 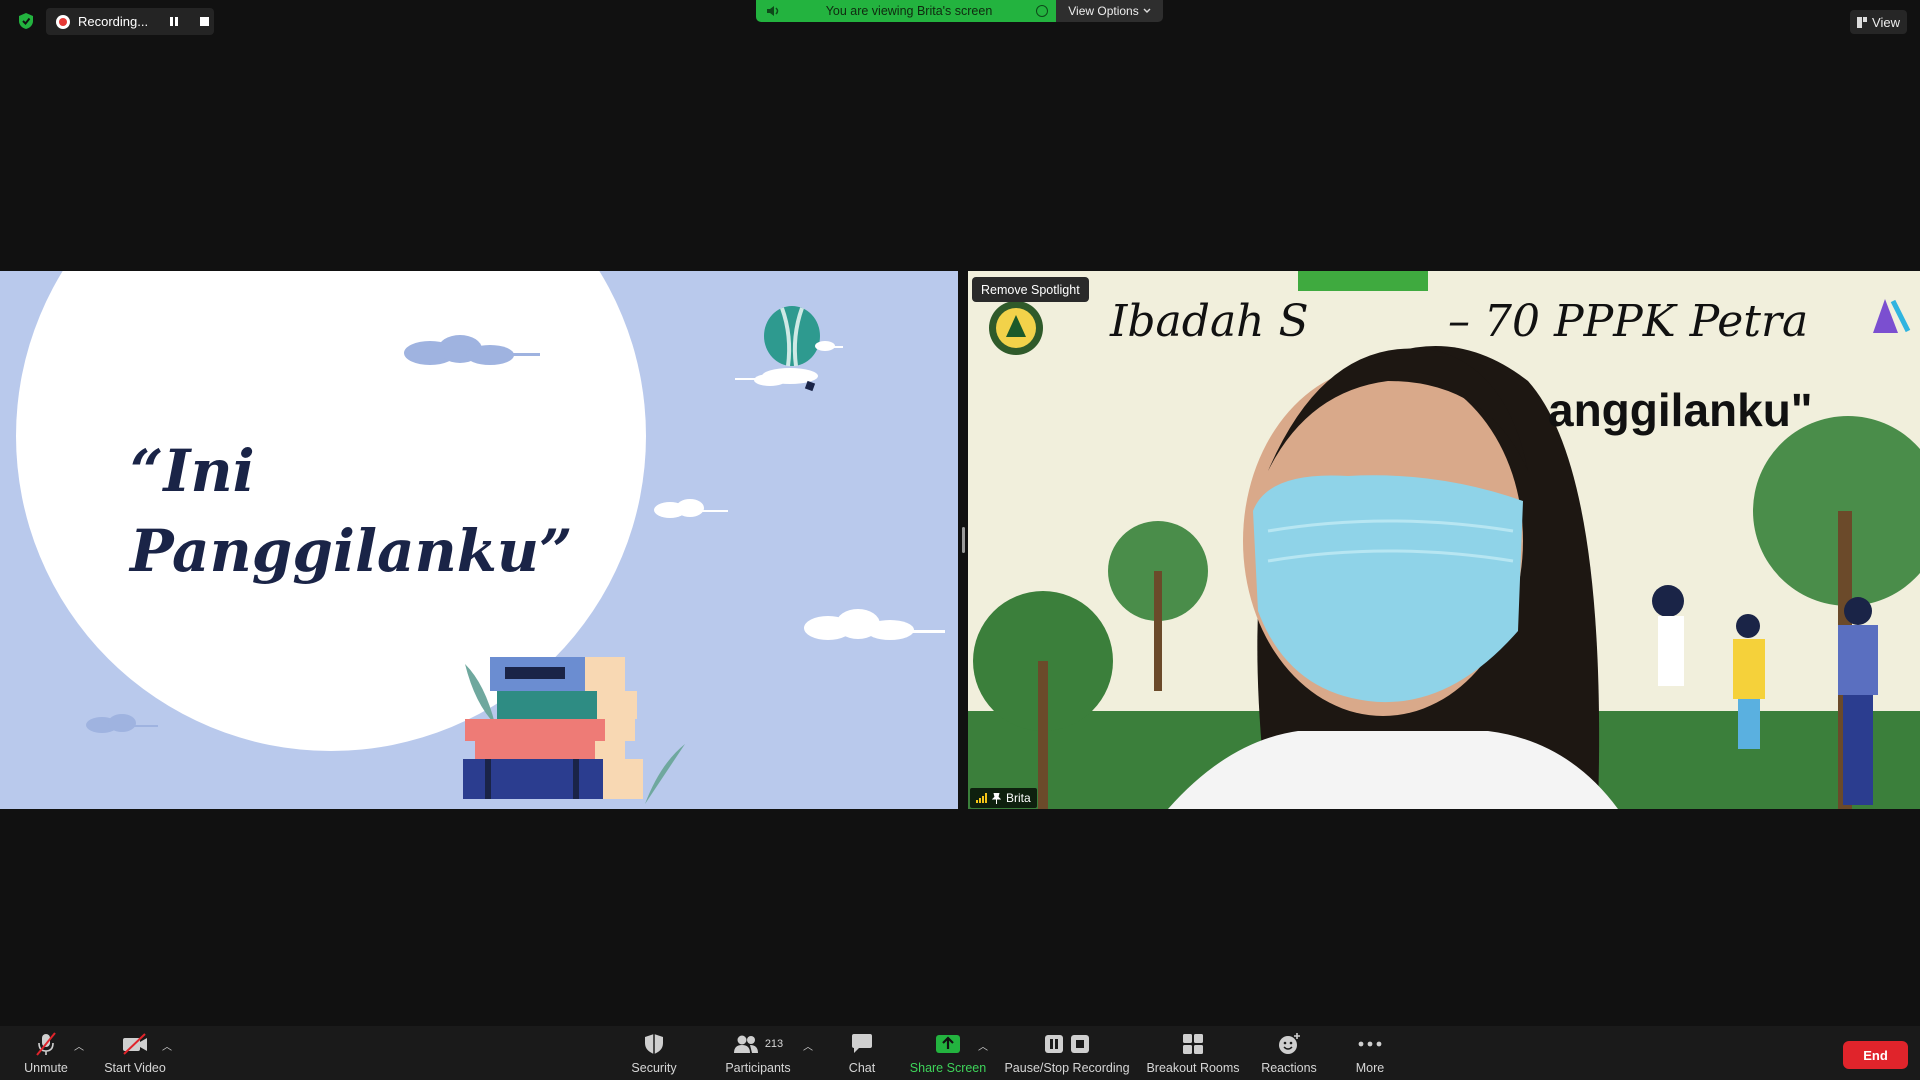 I want to click on end-meeting-button: End, so click(x=1875, y=1055).